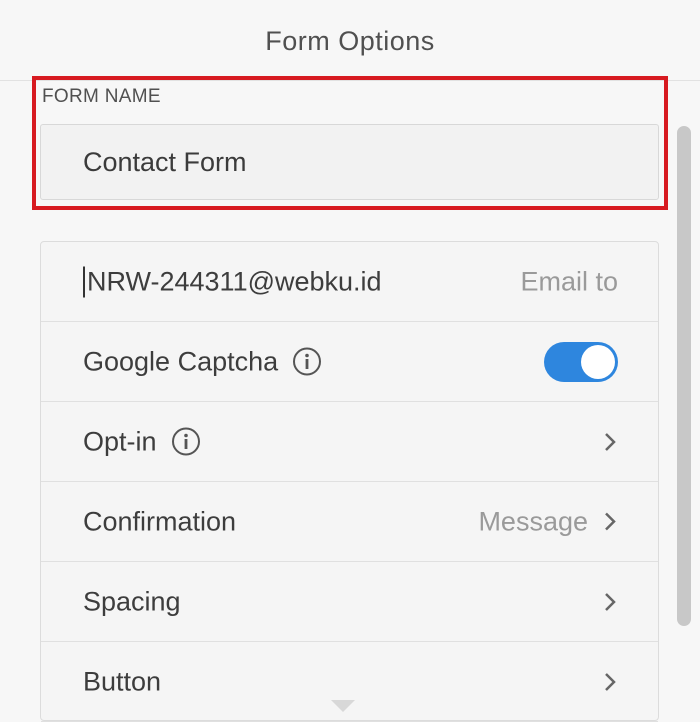 This screenshot has width=700, height=722. I want to click on form-name-label: FORM NAME, so click(101, 96).